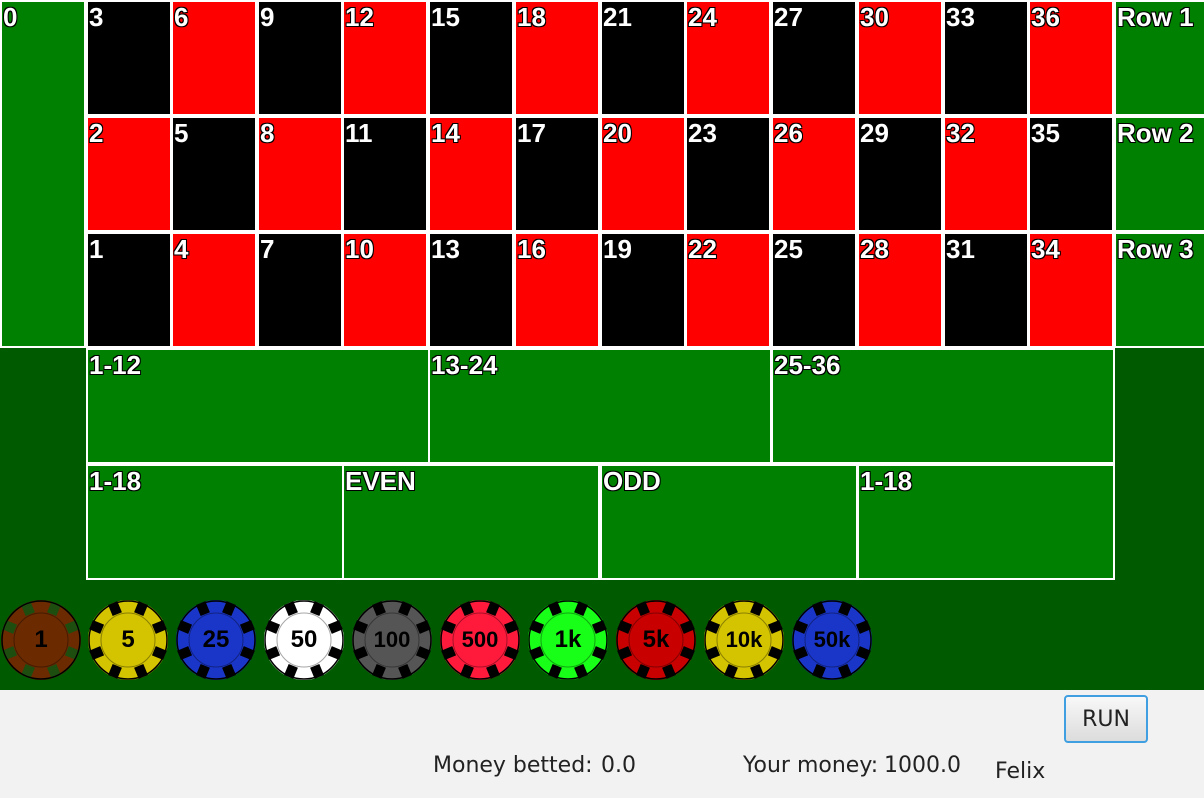 This screenshot has height=798, width=1204. What do you see at coordinates (557, 290) in the screenshot?
I see `number-cell-16: 16` at bounding box center [557, 290].